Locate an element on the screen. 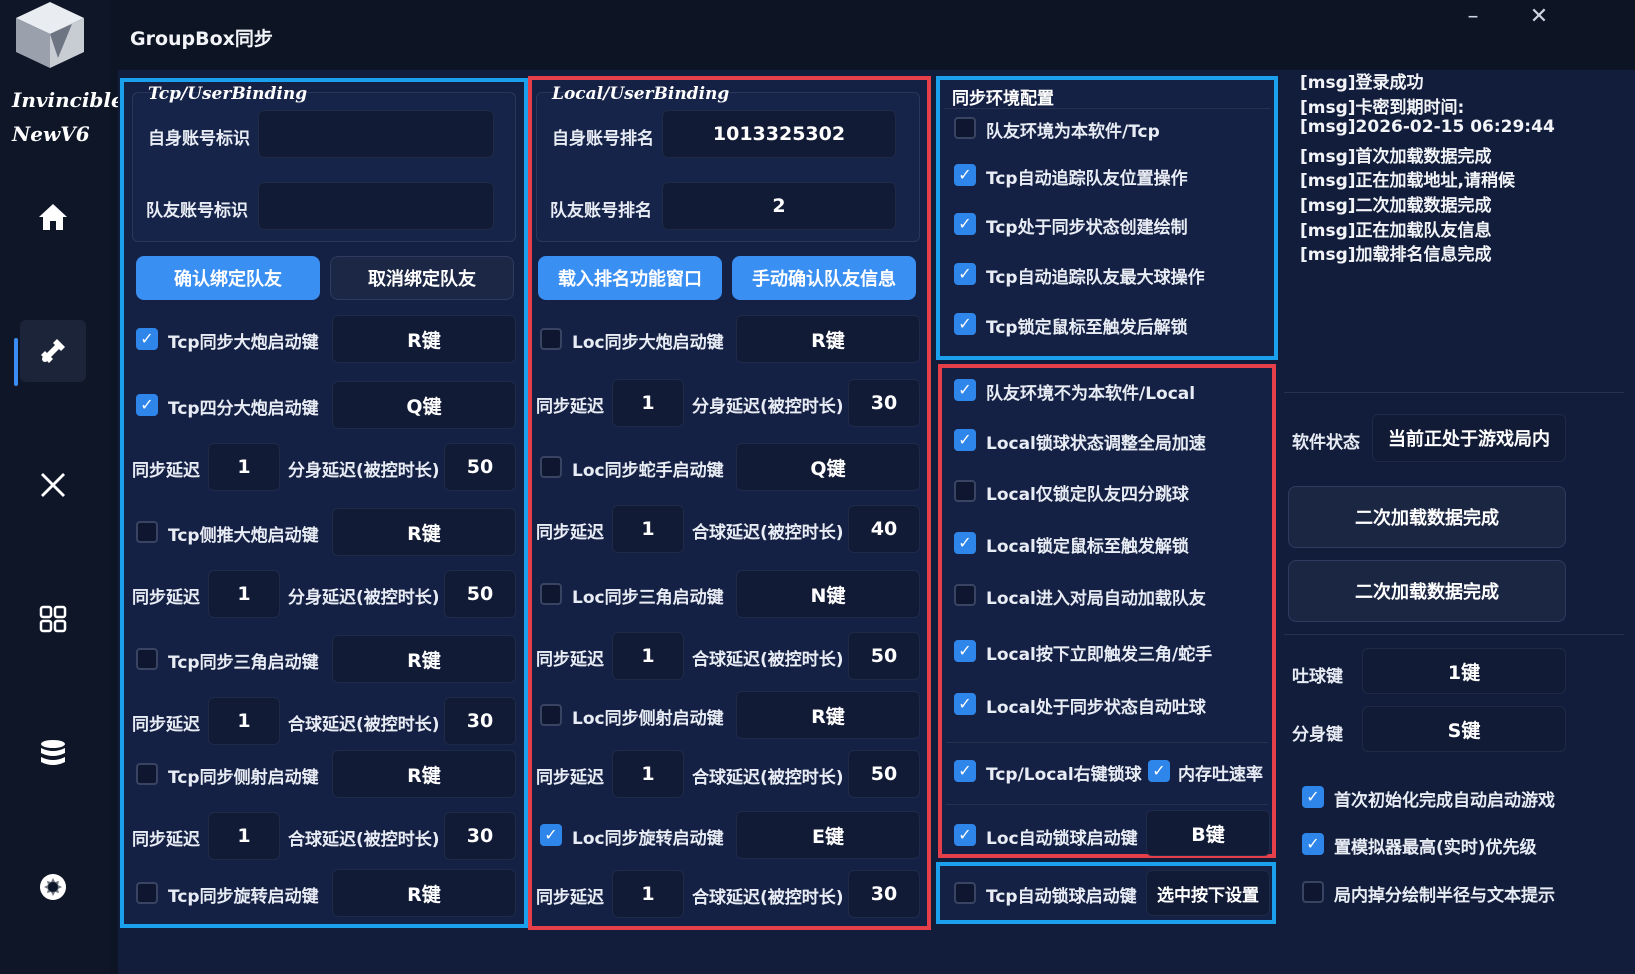  nav-home is located at coordinates (53, 217).